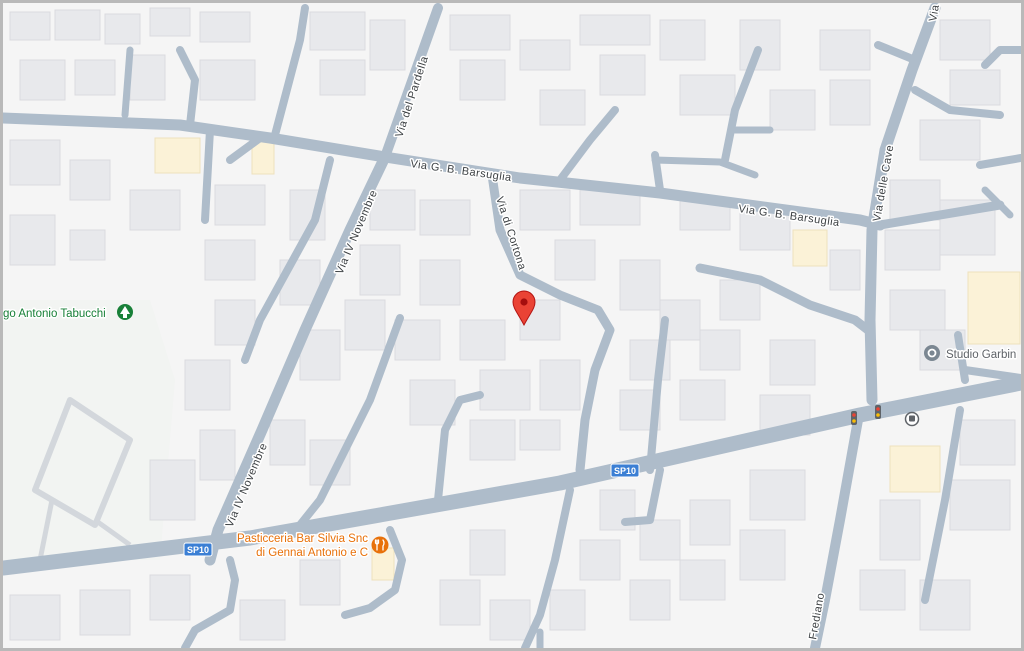  I want to click on park-area, so click(89, 430).